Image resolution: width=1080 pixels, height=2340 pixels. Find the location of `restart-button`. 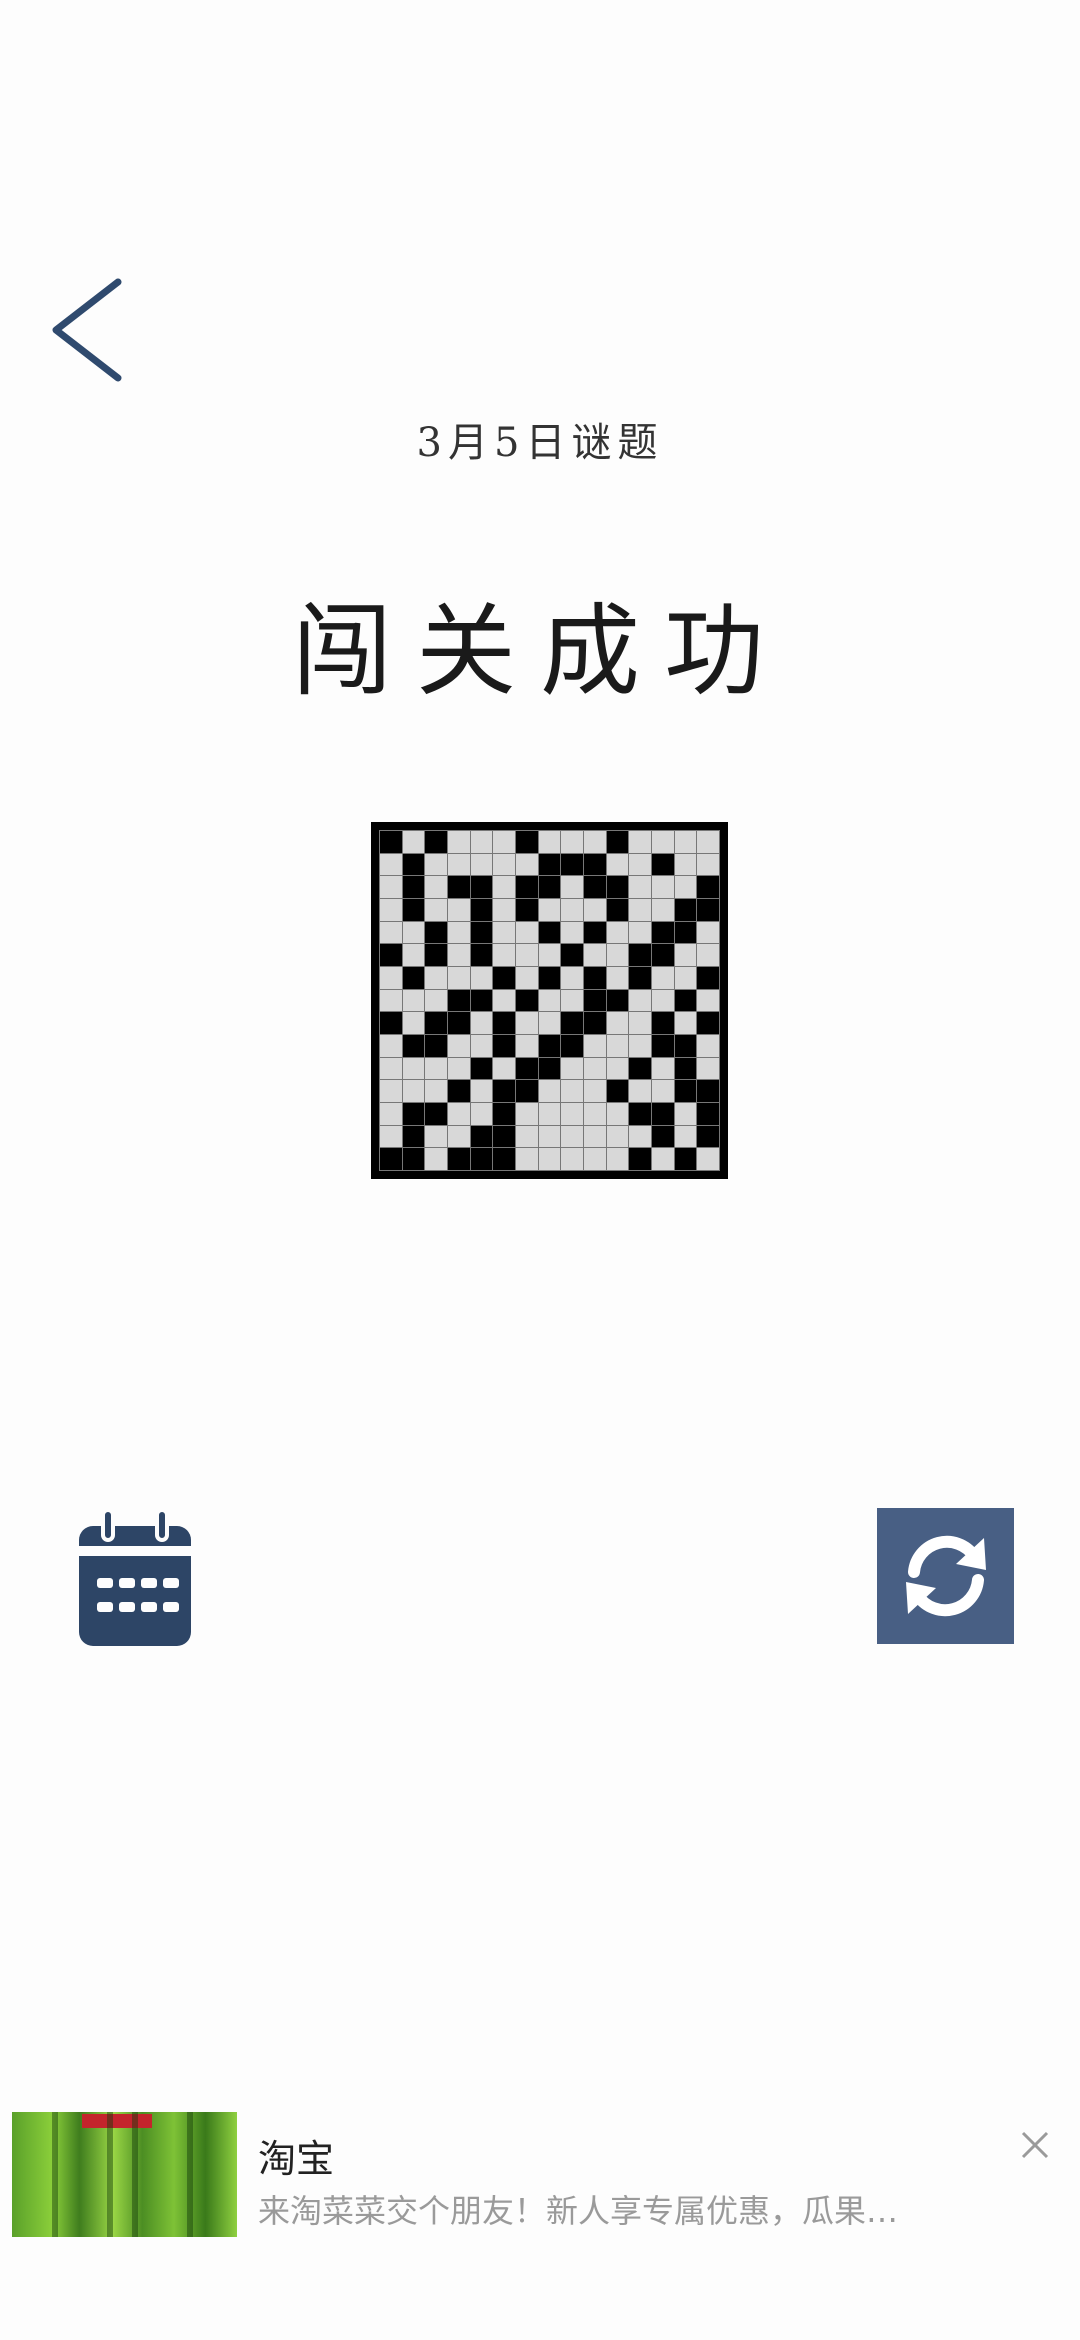

restart-button is located at coordinates (945, 1576).